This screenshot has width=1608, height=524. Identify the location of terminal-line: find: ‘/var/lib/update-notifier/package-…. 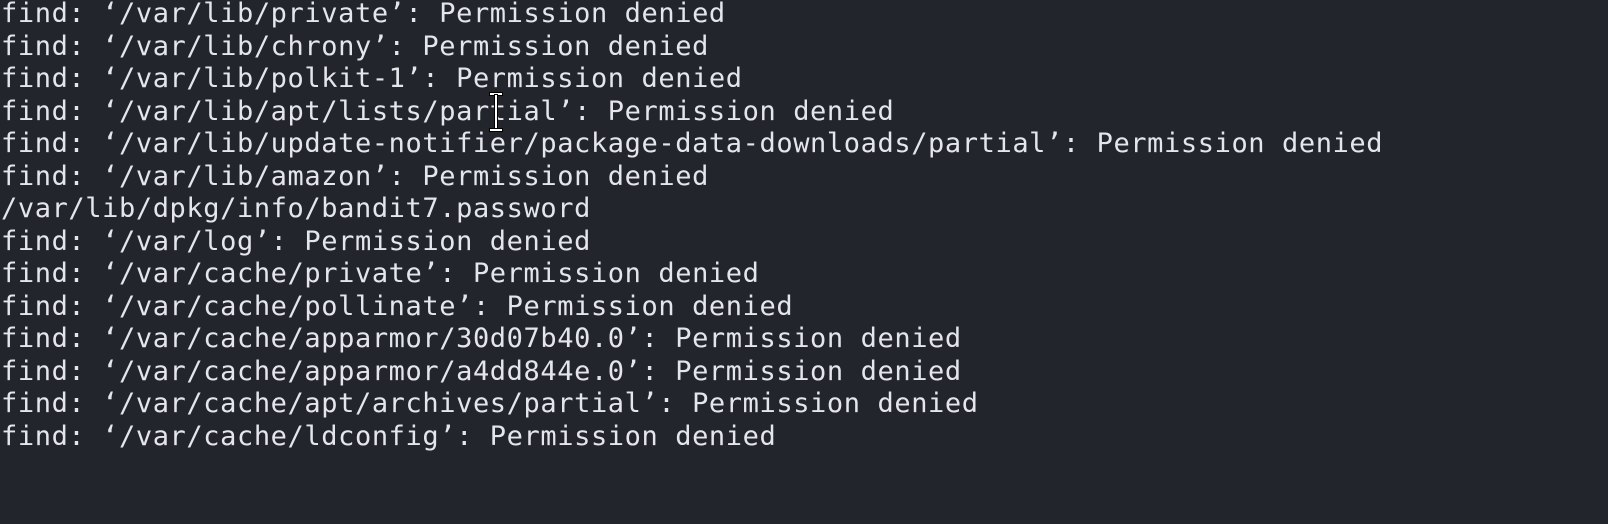
(692, 143).